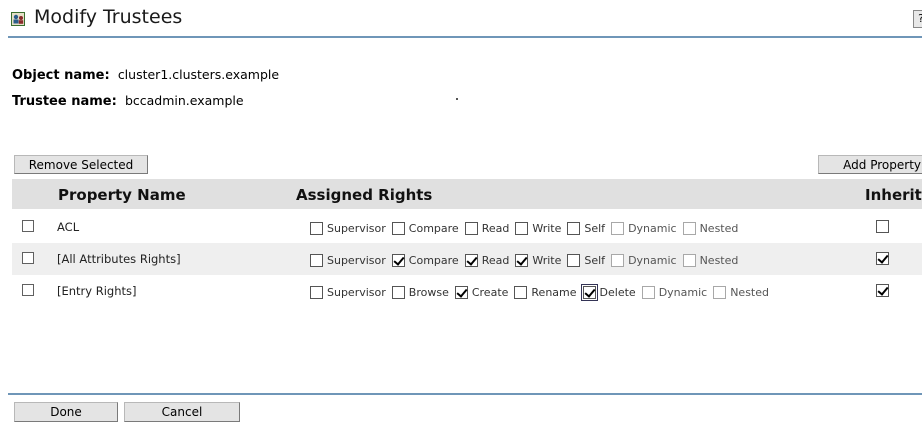 This screenshot has width=922, height=422. What do you see at coordinates (66, 412) in the screenshot?
I see `done-button: Done` at bounding box center [66, 412].